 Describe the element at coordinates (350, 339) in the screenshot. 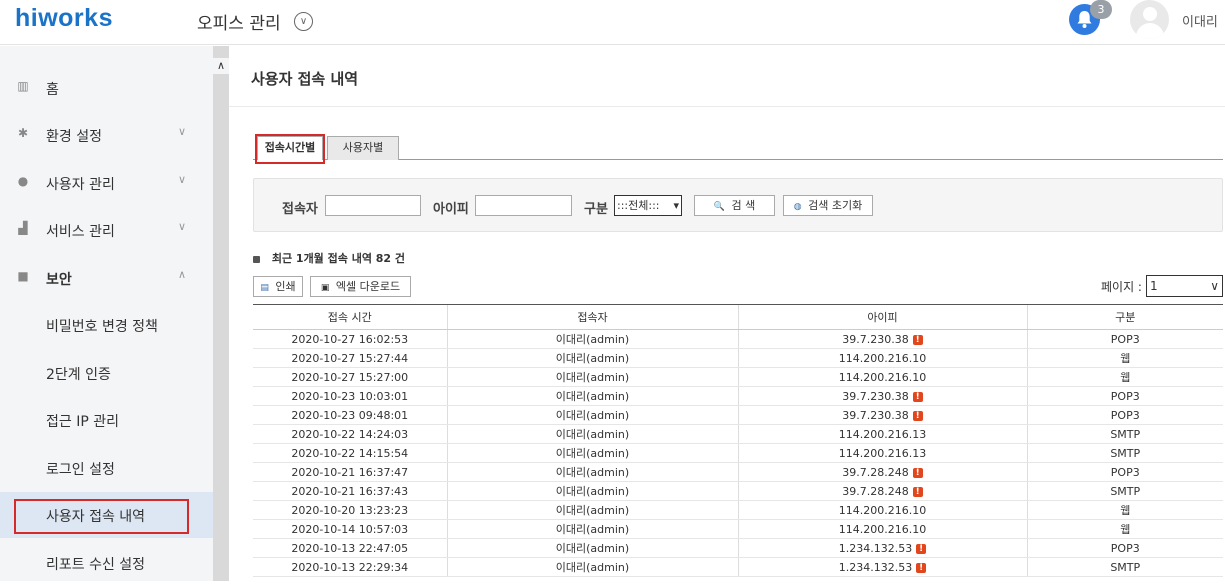

I see `cell-time: 2020-10-27 16:02:53` at that location.